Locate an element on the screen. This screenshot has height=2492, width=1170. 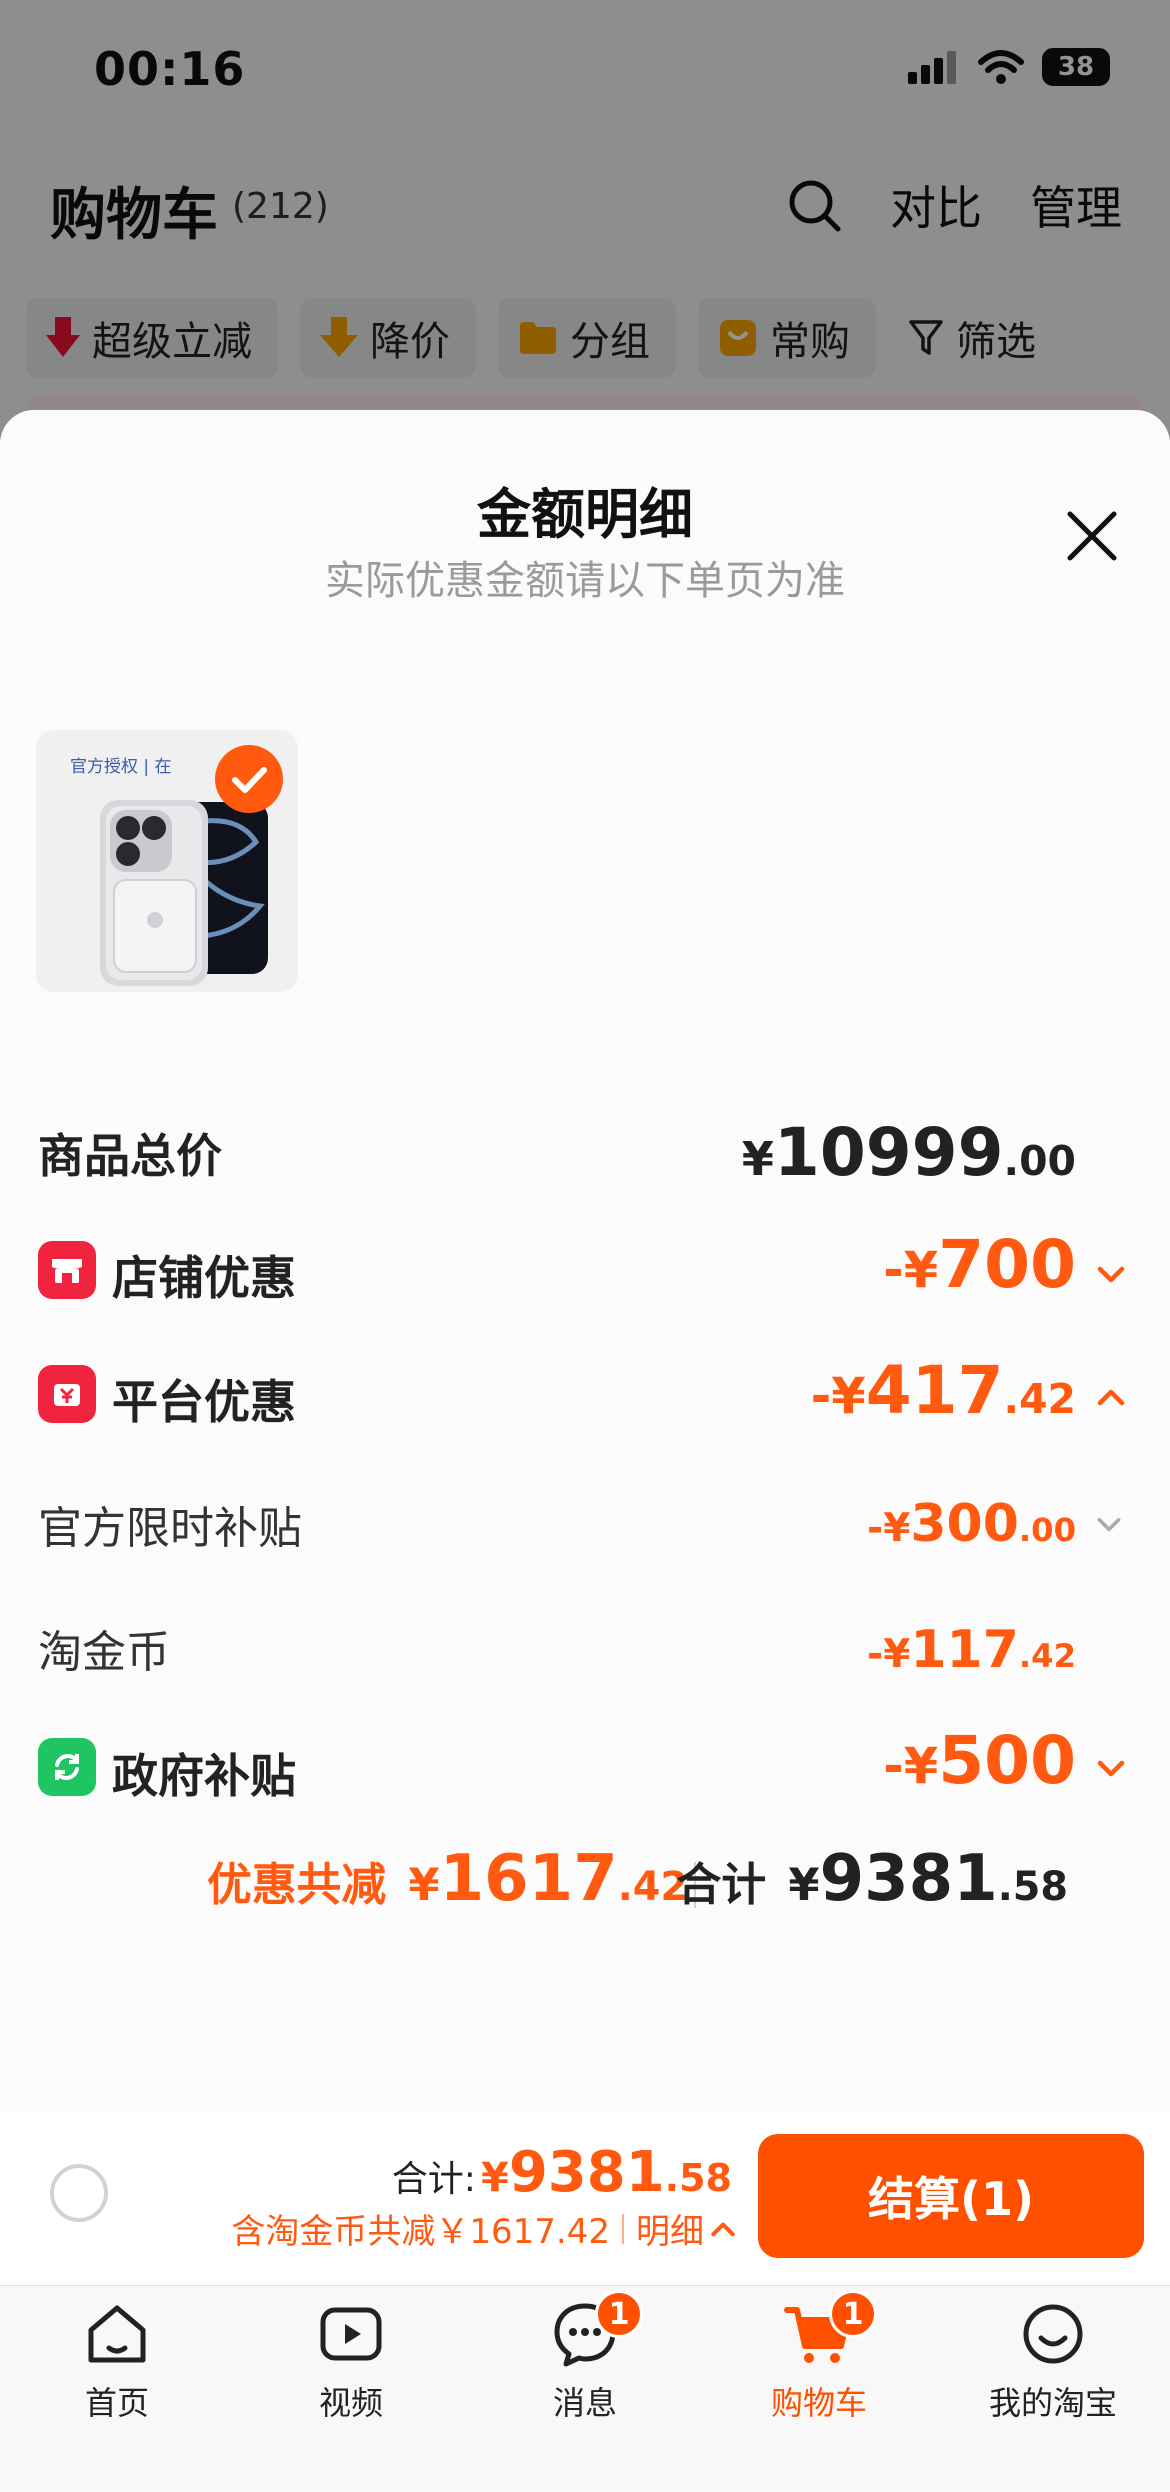
detail-toggle: 明细 is located at coordinates (670, 2228).